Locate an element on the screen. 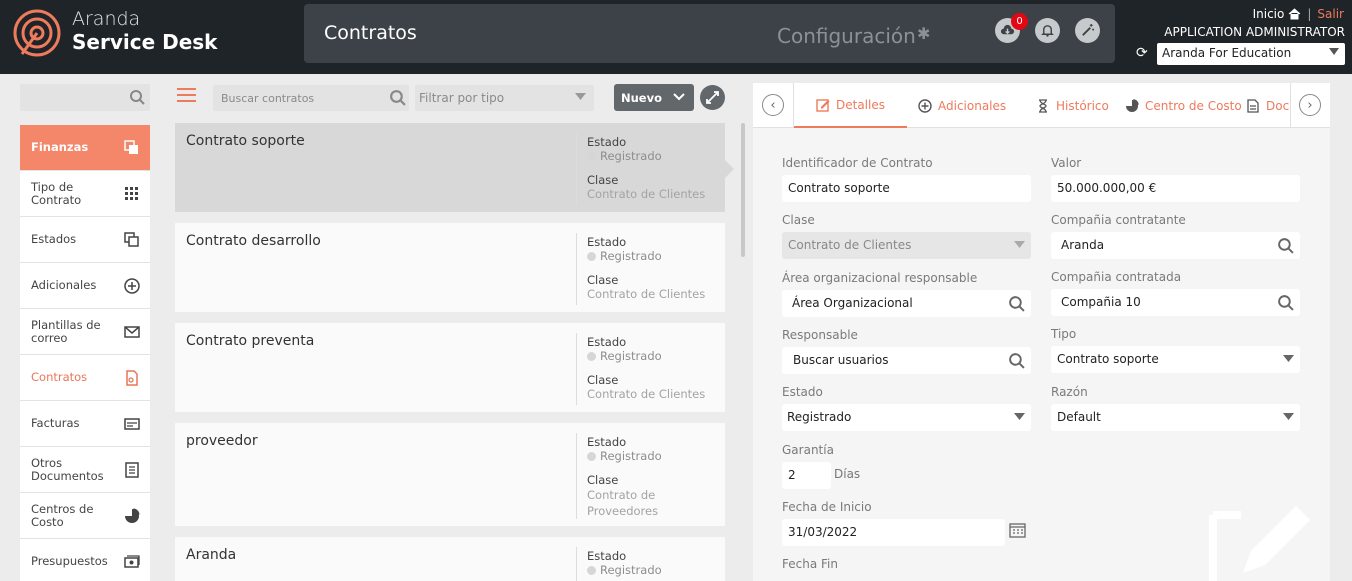 This screenshot has height=581, width=1352. tab-centro-de-costo: Centro de Costo is located at coordinates (1183, 105).